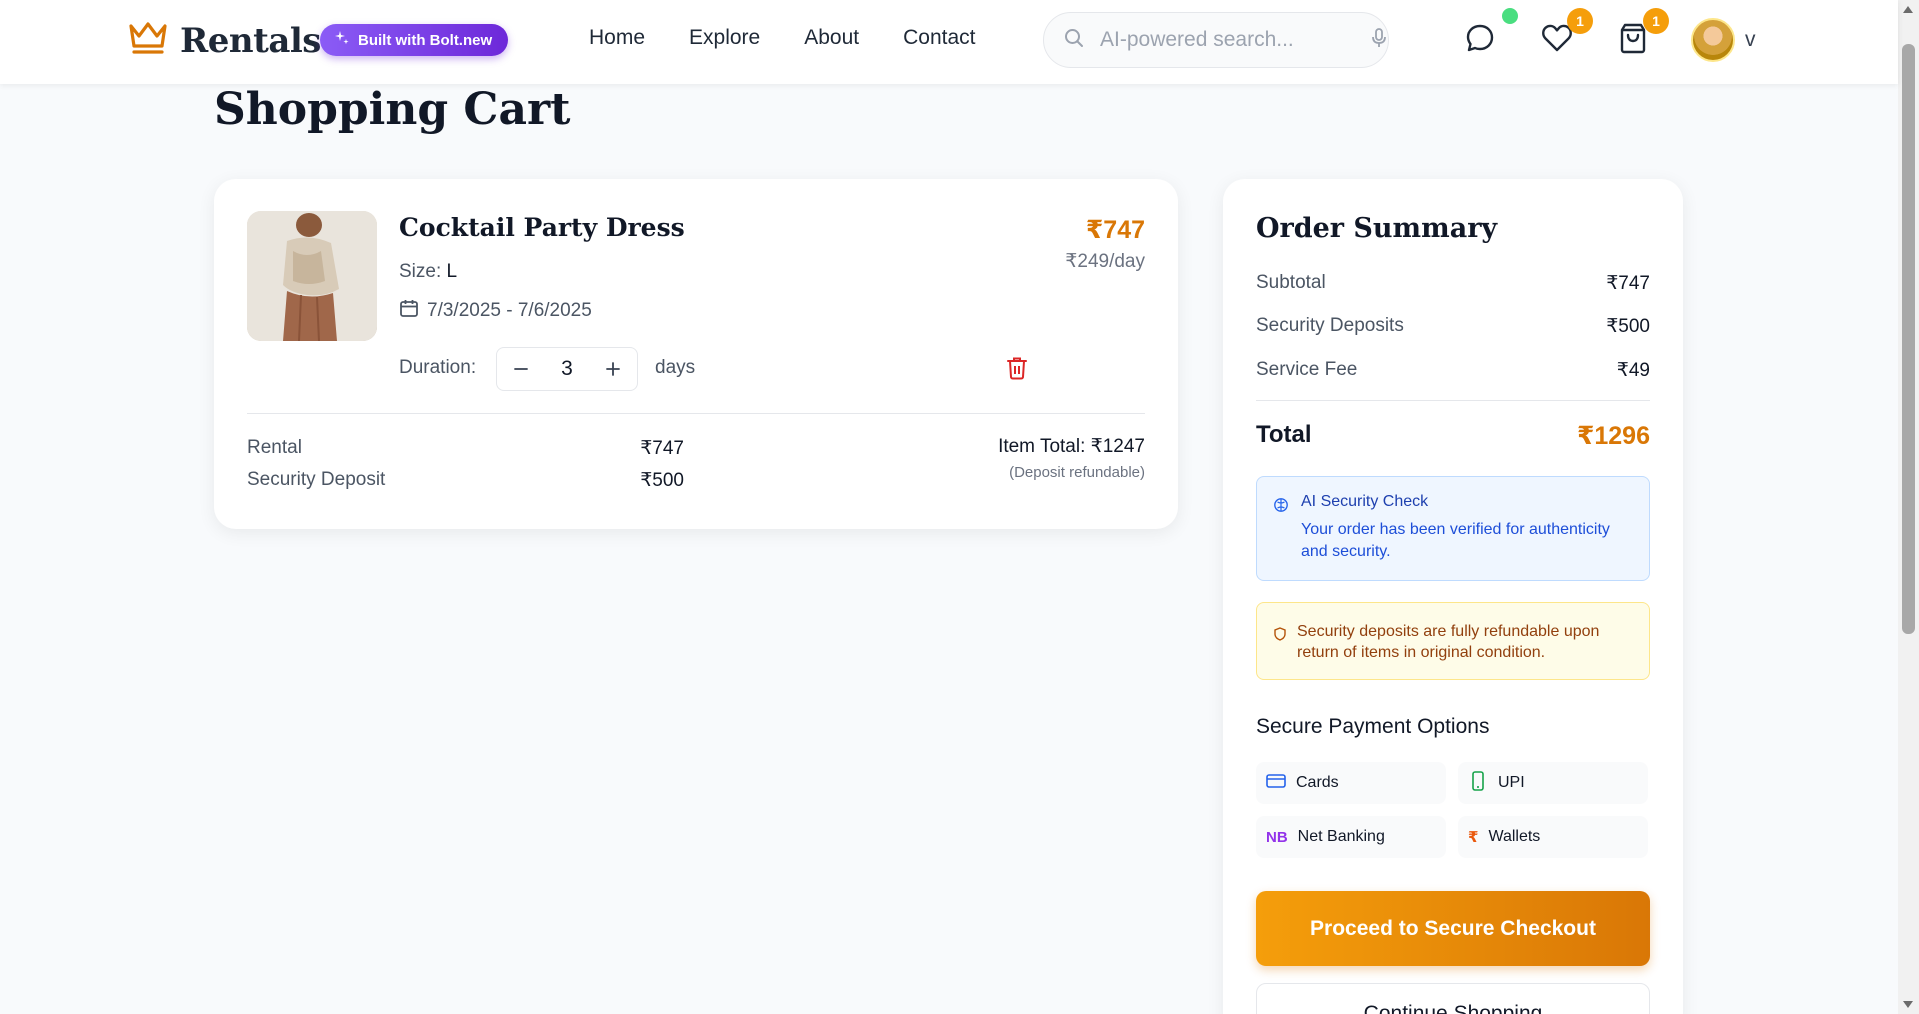 This screenshot has height=1014, width=1919. Describe the element at coordinates (662, 448) in the screenshot. I see `rental-value: ₹747` at that location.